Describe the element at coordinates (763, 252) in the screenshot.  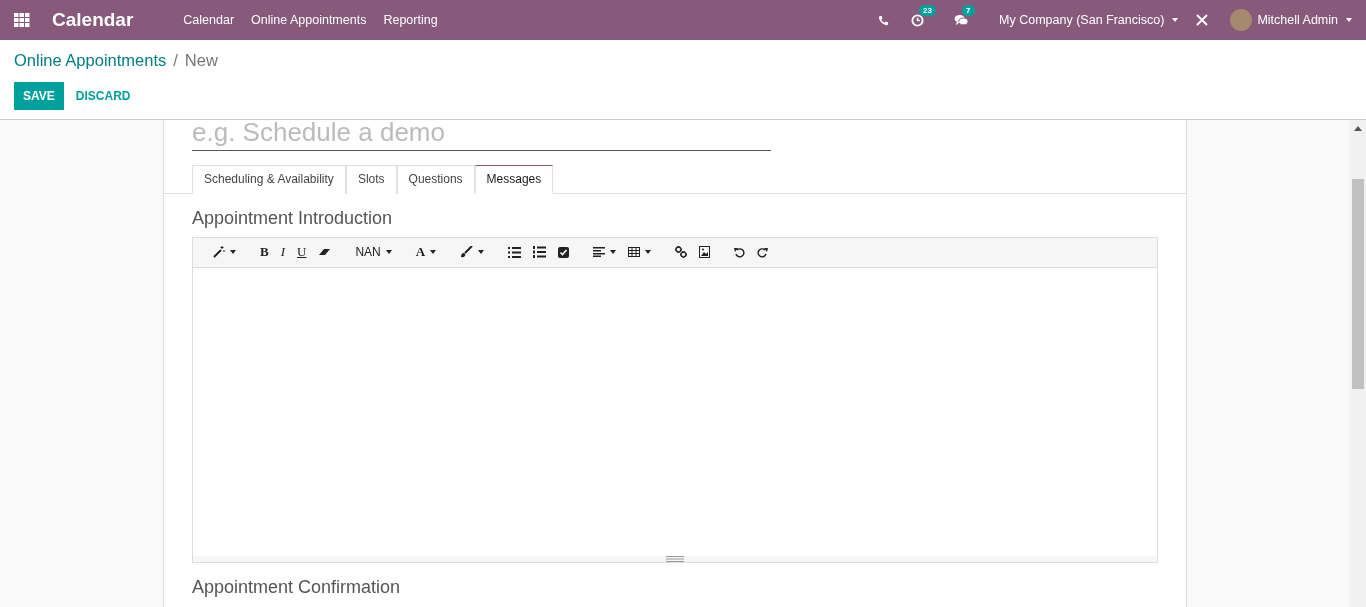
I see `redo-icon` at that location.